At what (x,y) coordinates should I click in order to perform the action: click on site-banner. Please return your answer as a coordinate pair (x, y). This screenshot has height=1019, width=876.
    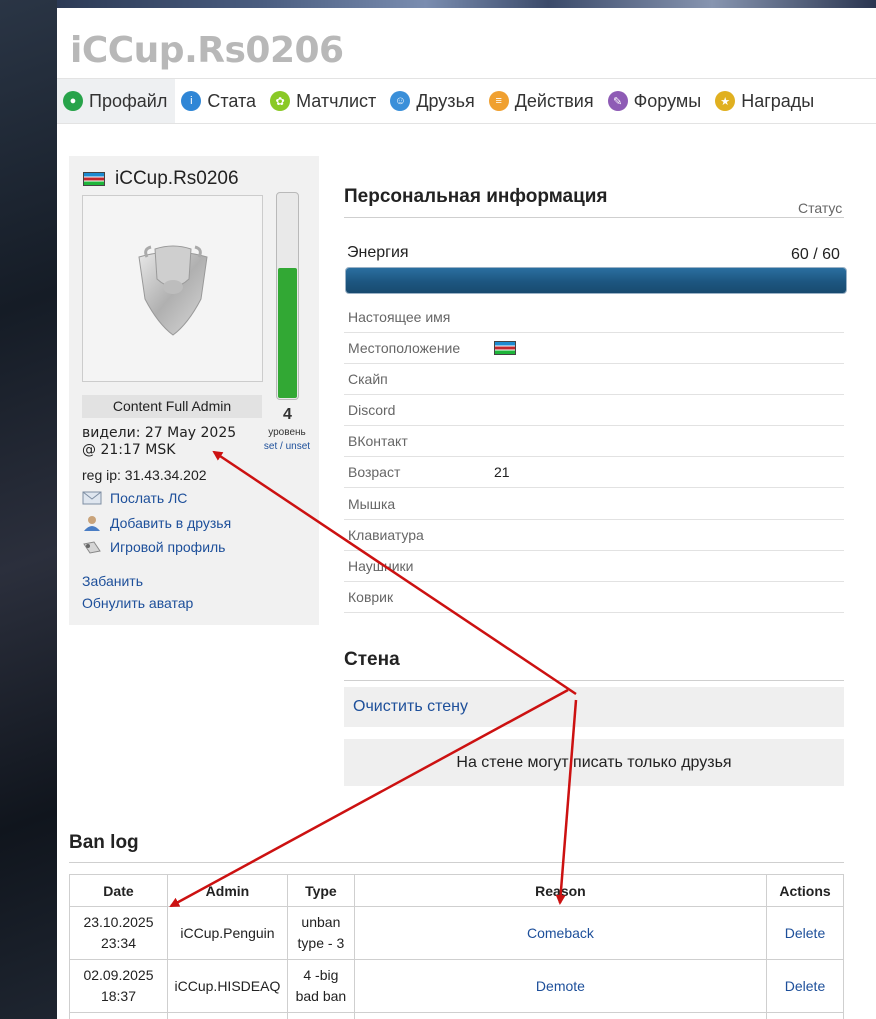
    Looking at the image, I should click on (466, 4).